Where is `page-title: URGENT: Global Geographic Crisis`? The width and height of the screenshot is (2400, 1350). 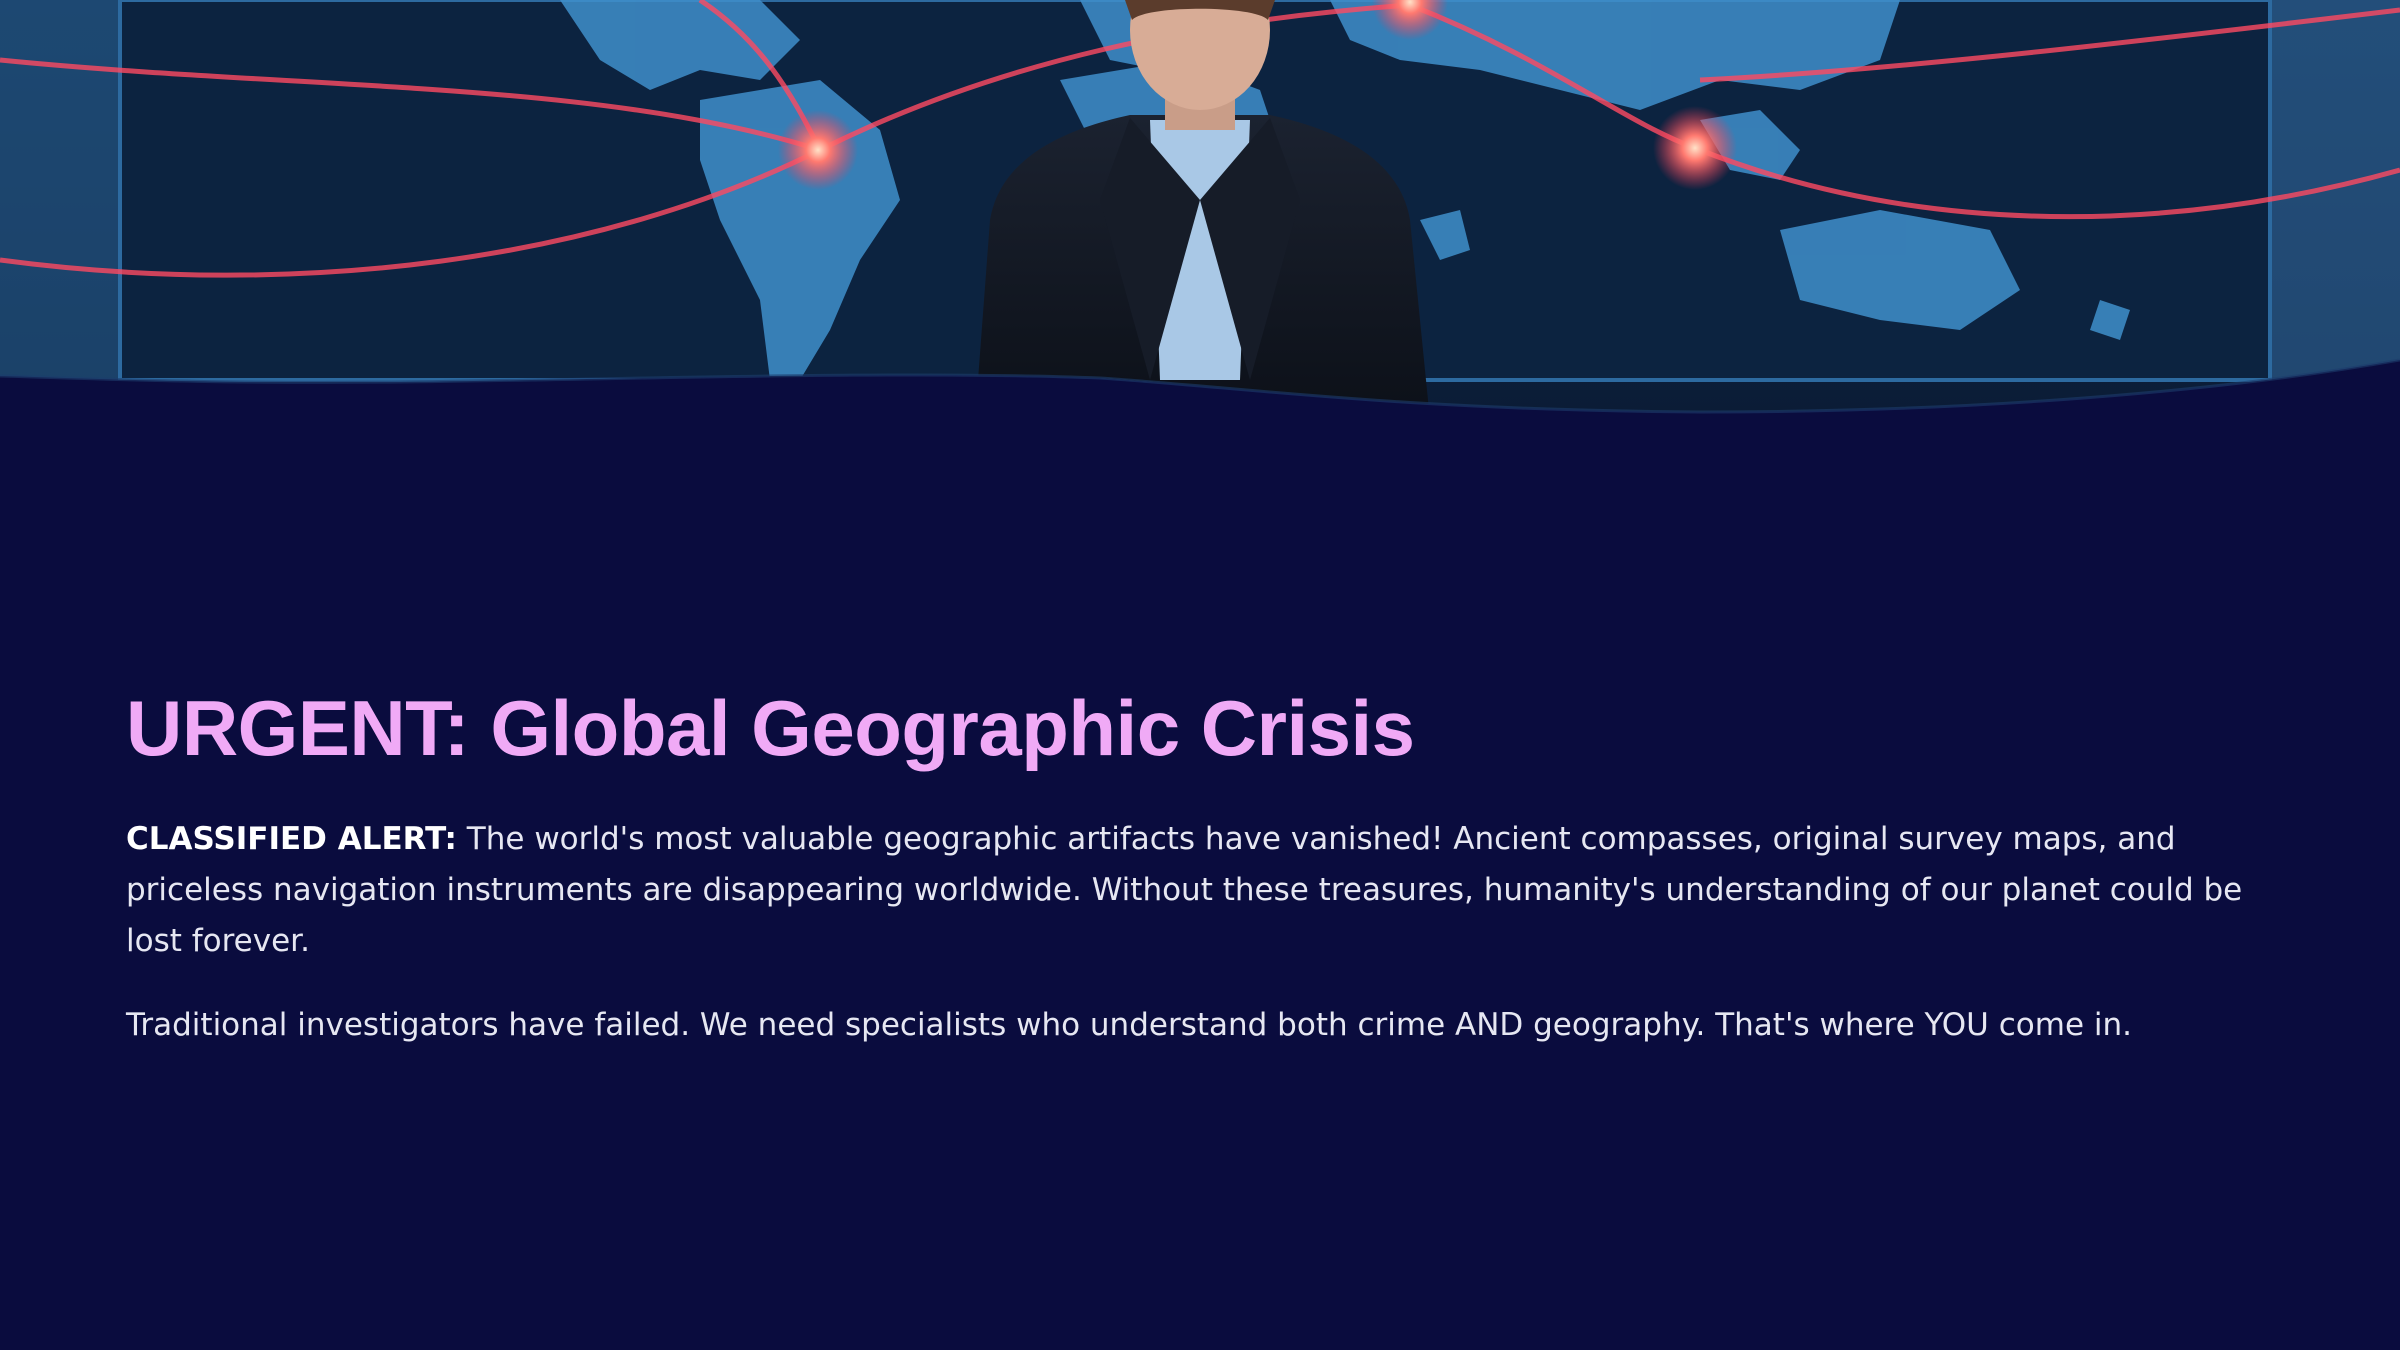 page-title: URGENT: Global Geographic Crisis is located at coordinates (770, 728).